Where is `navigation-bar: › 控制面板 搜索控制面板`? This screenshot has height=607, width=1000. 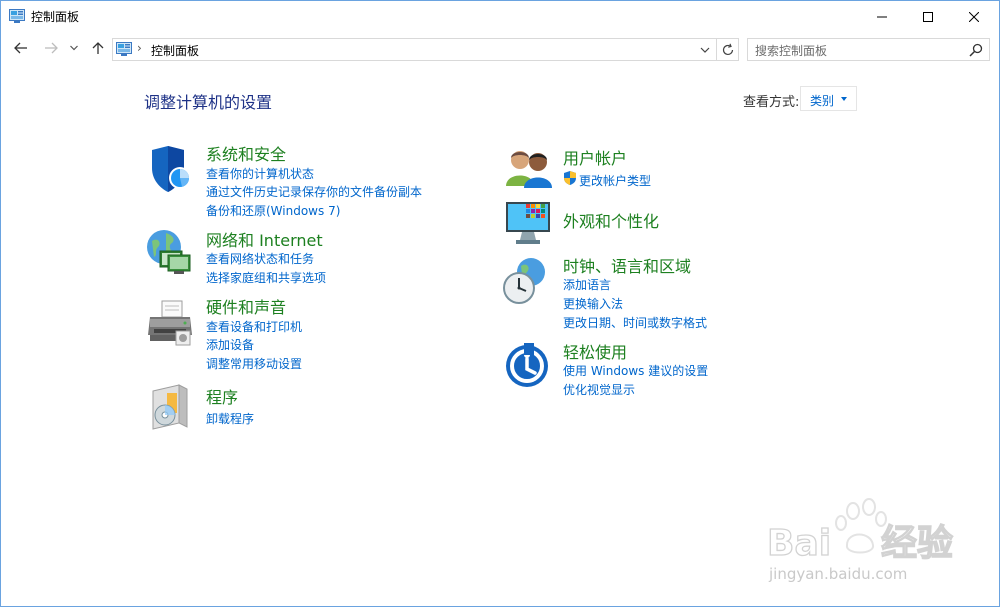 navigation-bar: › 控制面板 搜索控制面板 is located at coordinates (500, 49).